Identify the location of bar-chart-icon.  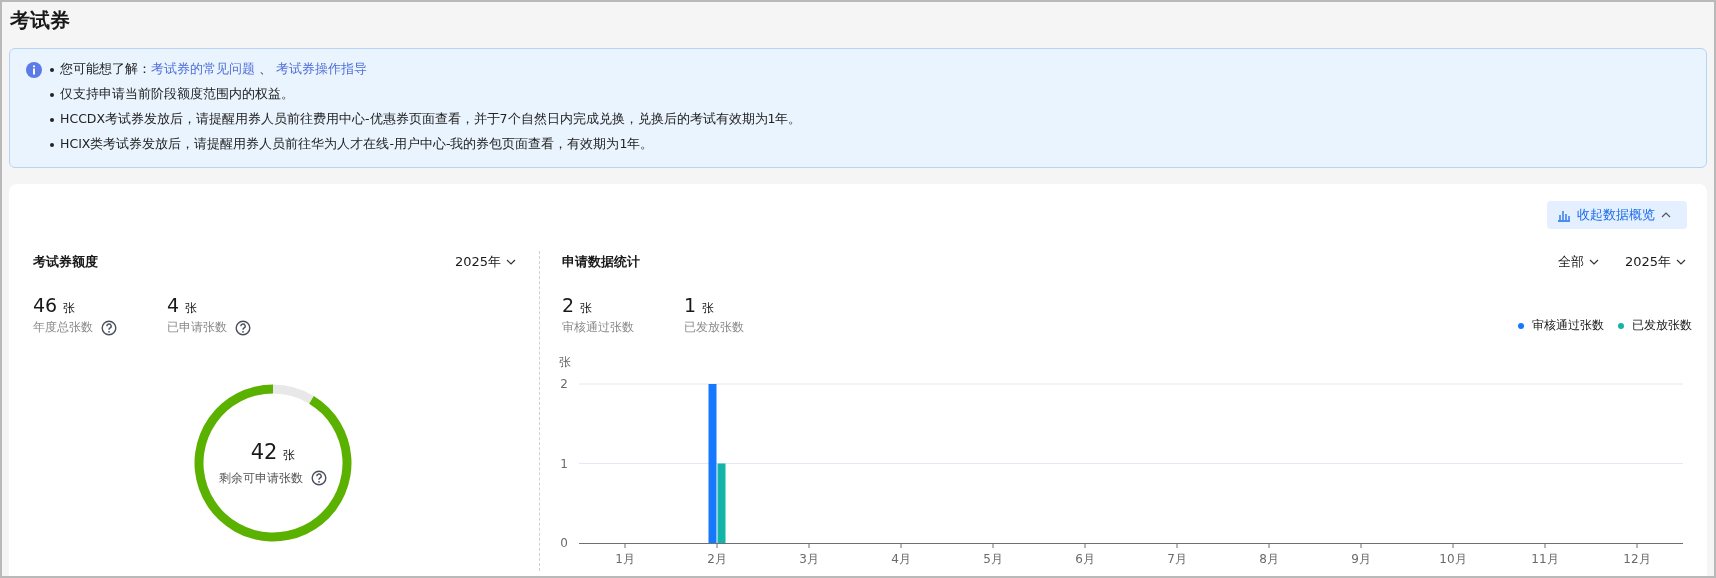
(1564, 215).